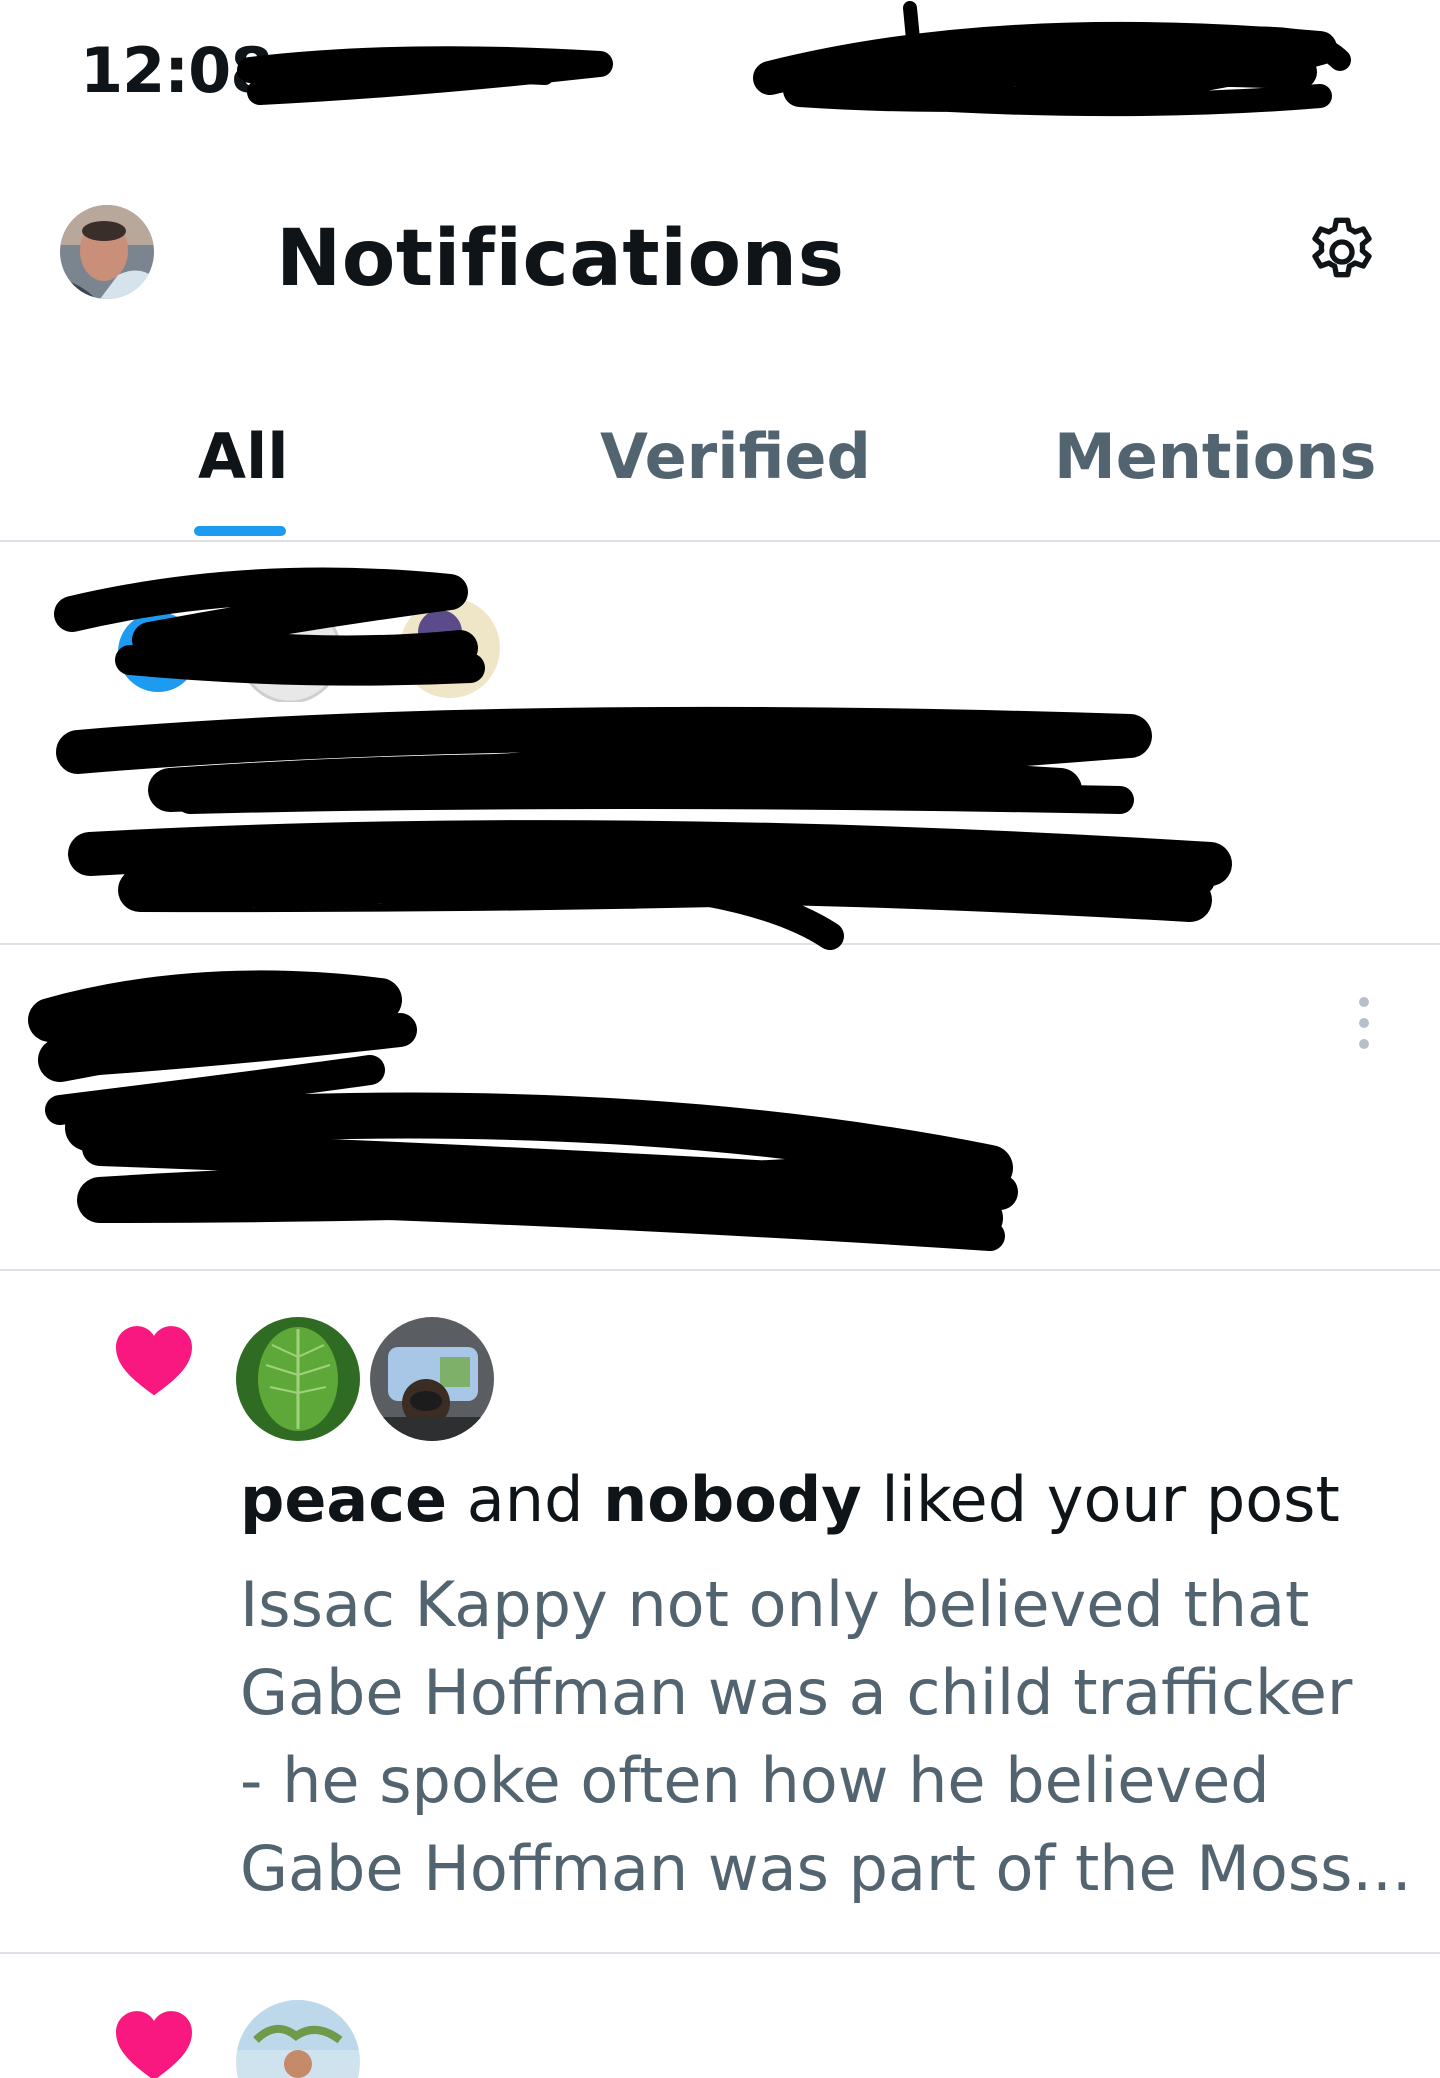  Describe the element at coordinates (720, 2016) in the screenshot. I see `notification-item` at that location.